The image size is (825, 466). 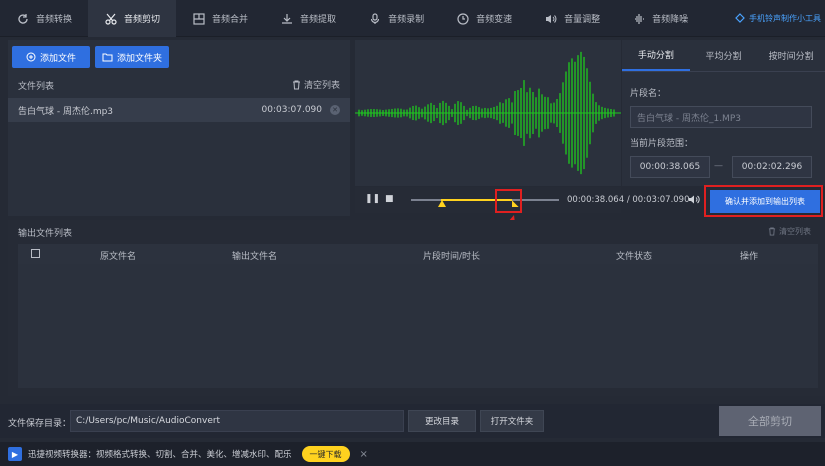 I want to click on ringtone-tool-link: 手机铃声制作小工具, so click(x=778, y=18).